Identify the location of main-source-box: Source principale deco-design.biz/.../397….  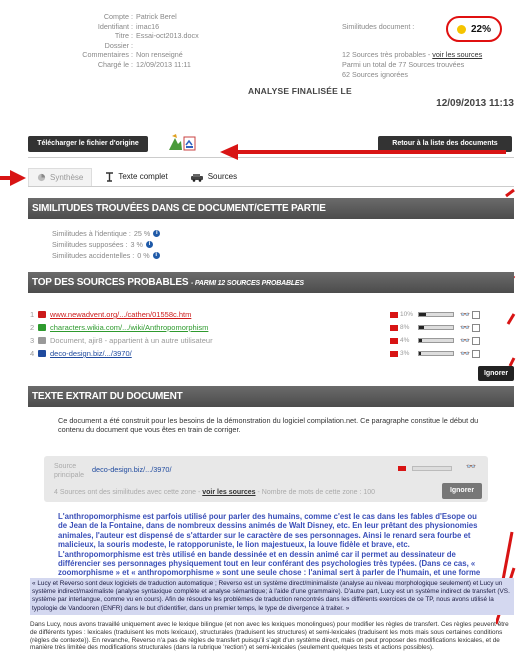
(266, 479).